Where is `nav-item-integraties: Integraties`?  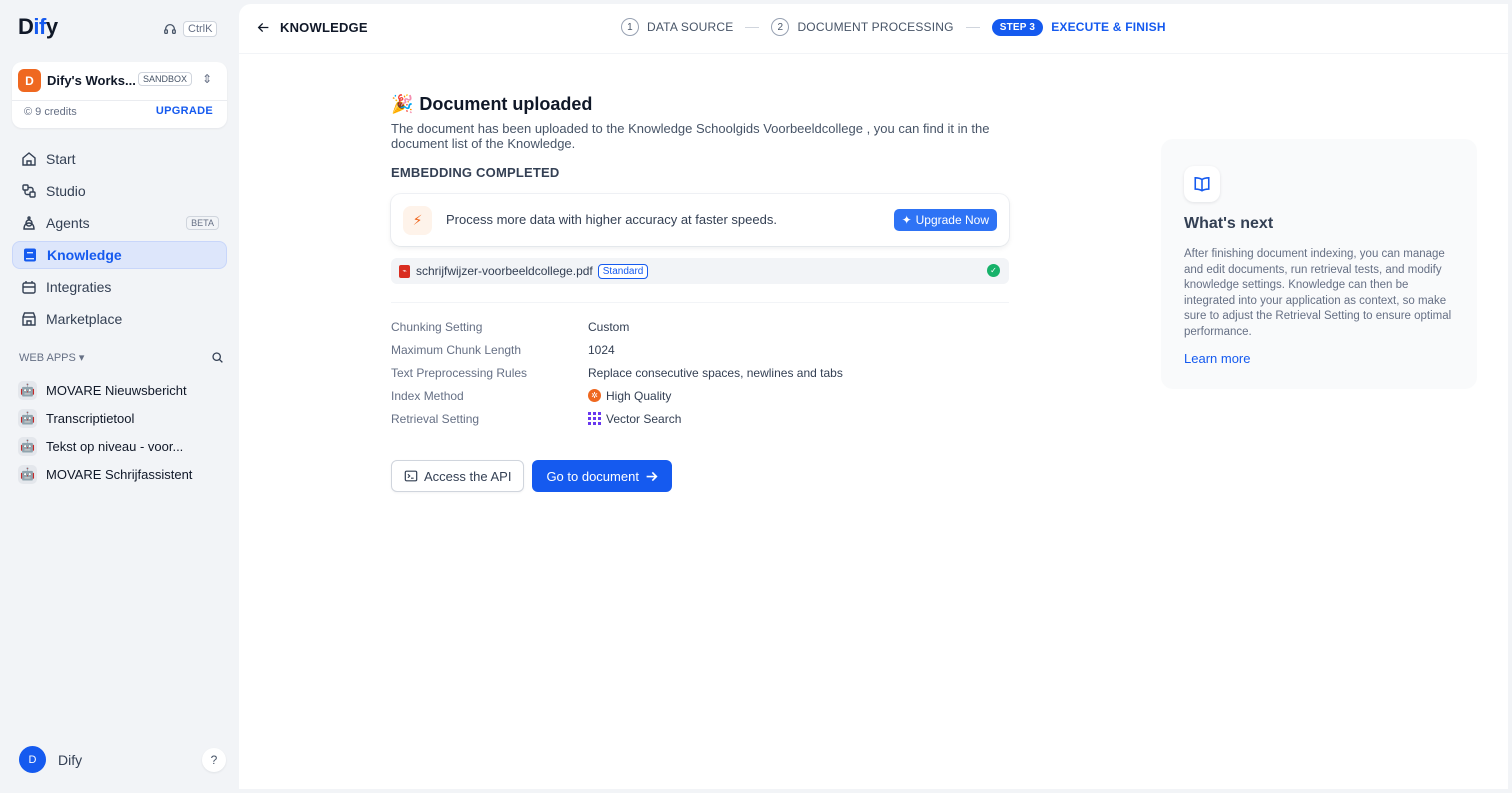 nav-item-integraties: Integraties is located at coordinates (119, 287).